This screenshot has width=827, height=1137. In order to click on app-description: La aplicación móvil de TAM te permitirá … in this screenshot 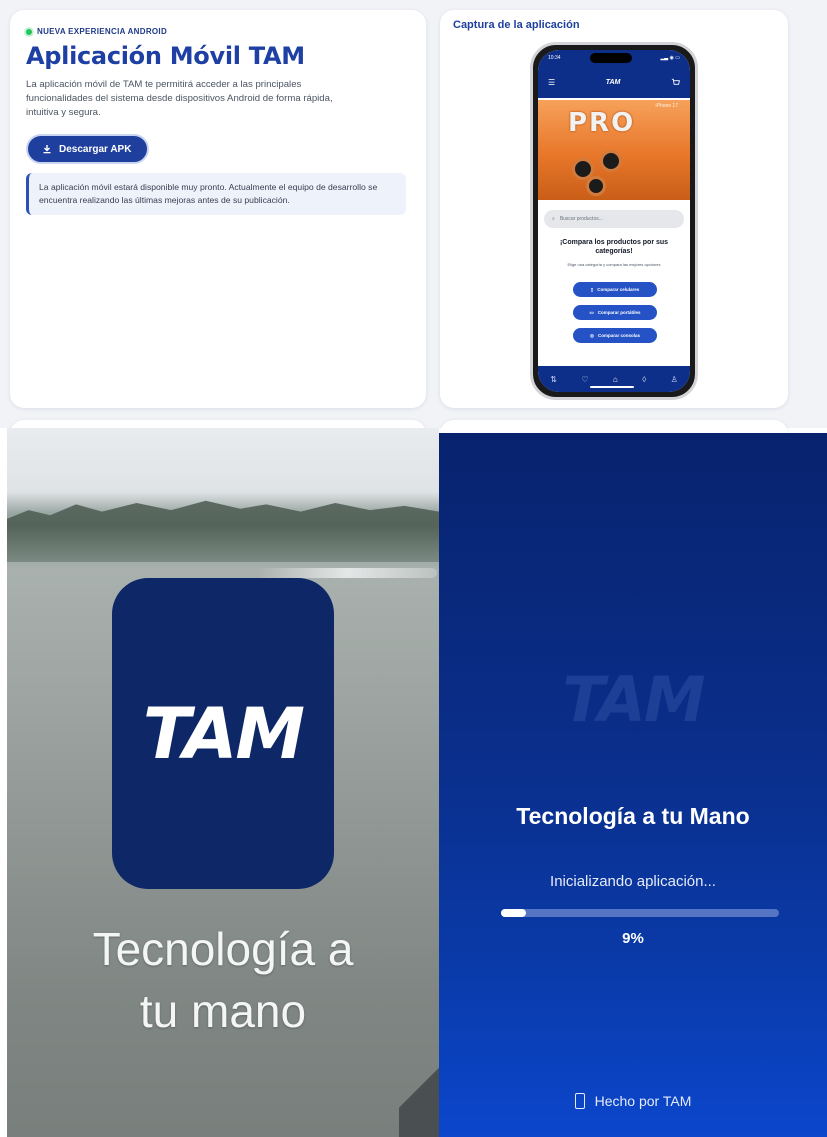, I will do `click(179, 98)`.